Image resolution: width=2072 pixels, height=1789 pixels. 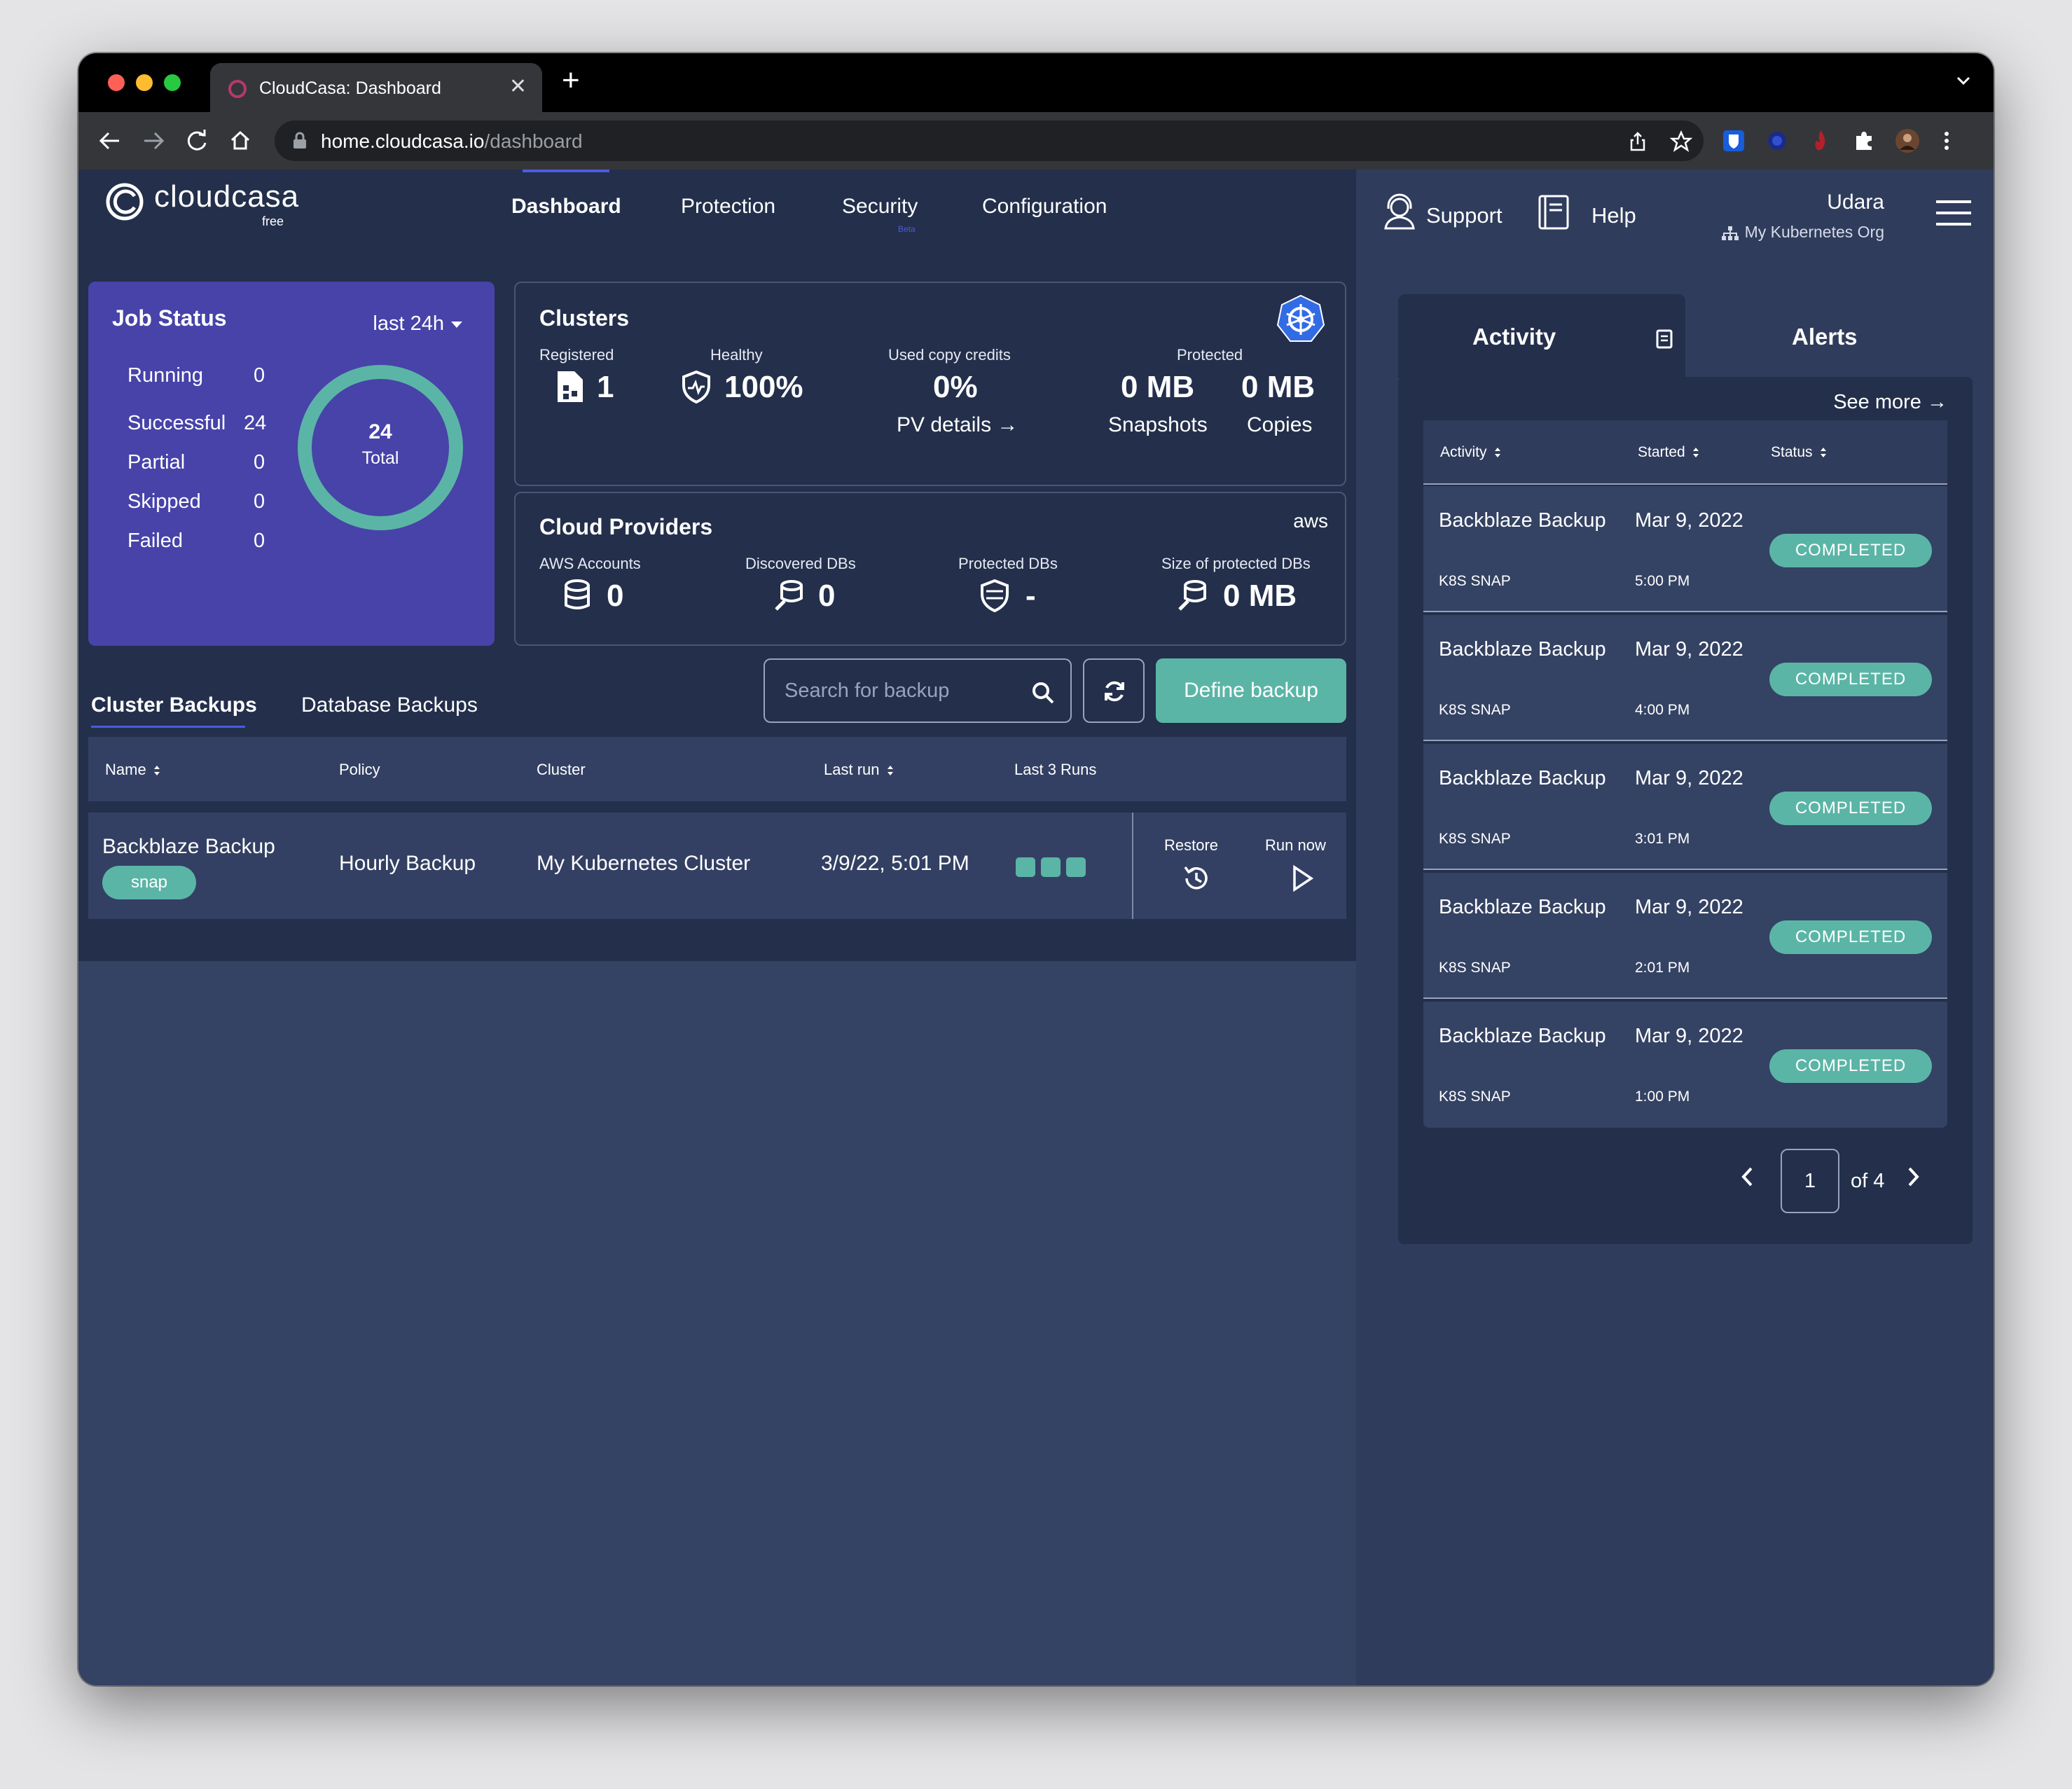 What do you see at coordinates (950, 355) in the screenshot?
I see `credits-label: Used copy credits` at bounding box center [950, 355].